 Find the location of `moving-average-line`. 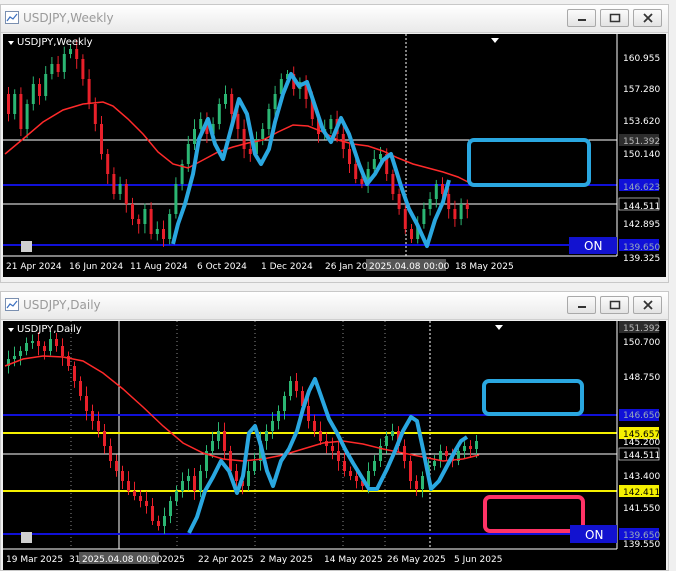

moving-average-line is located at coordinates (242, 408).